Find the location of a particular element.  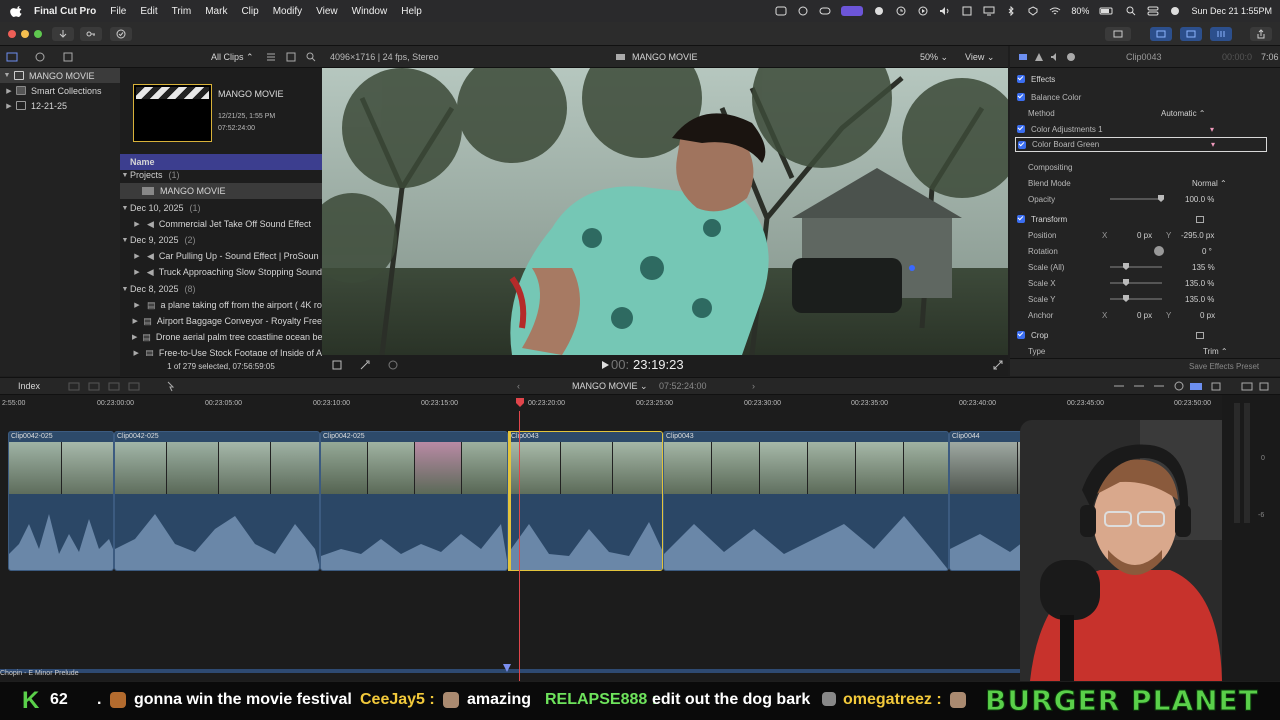

vpn-icon is located at coordinates (1033, 11).